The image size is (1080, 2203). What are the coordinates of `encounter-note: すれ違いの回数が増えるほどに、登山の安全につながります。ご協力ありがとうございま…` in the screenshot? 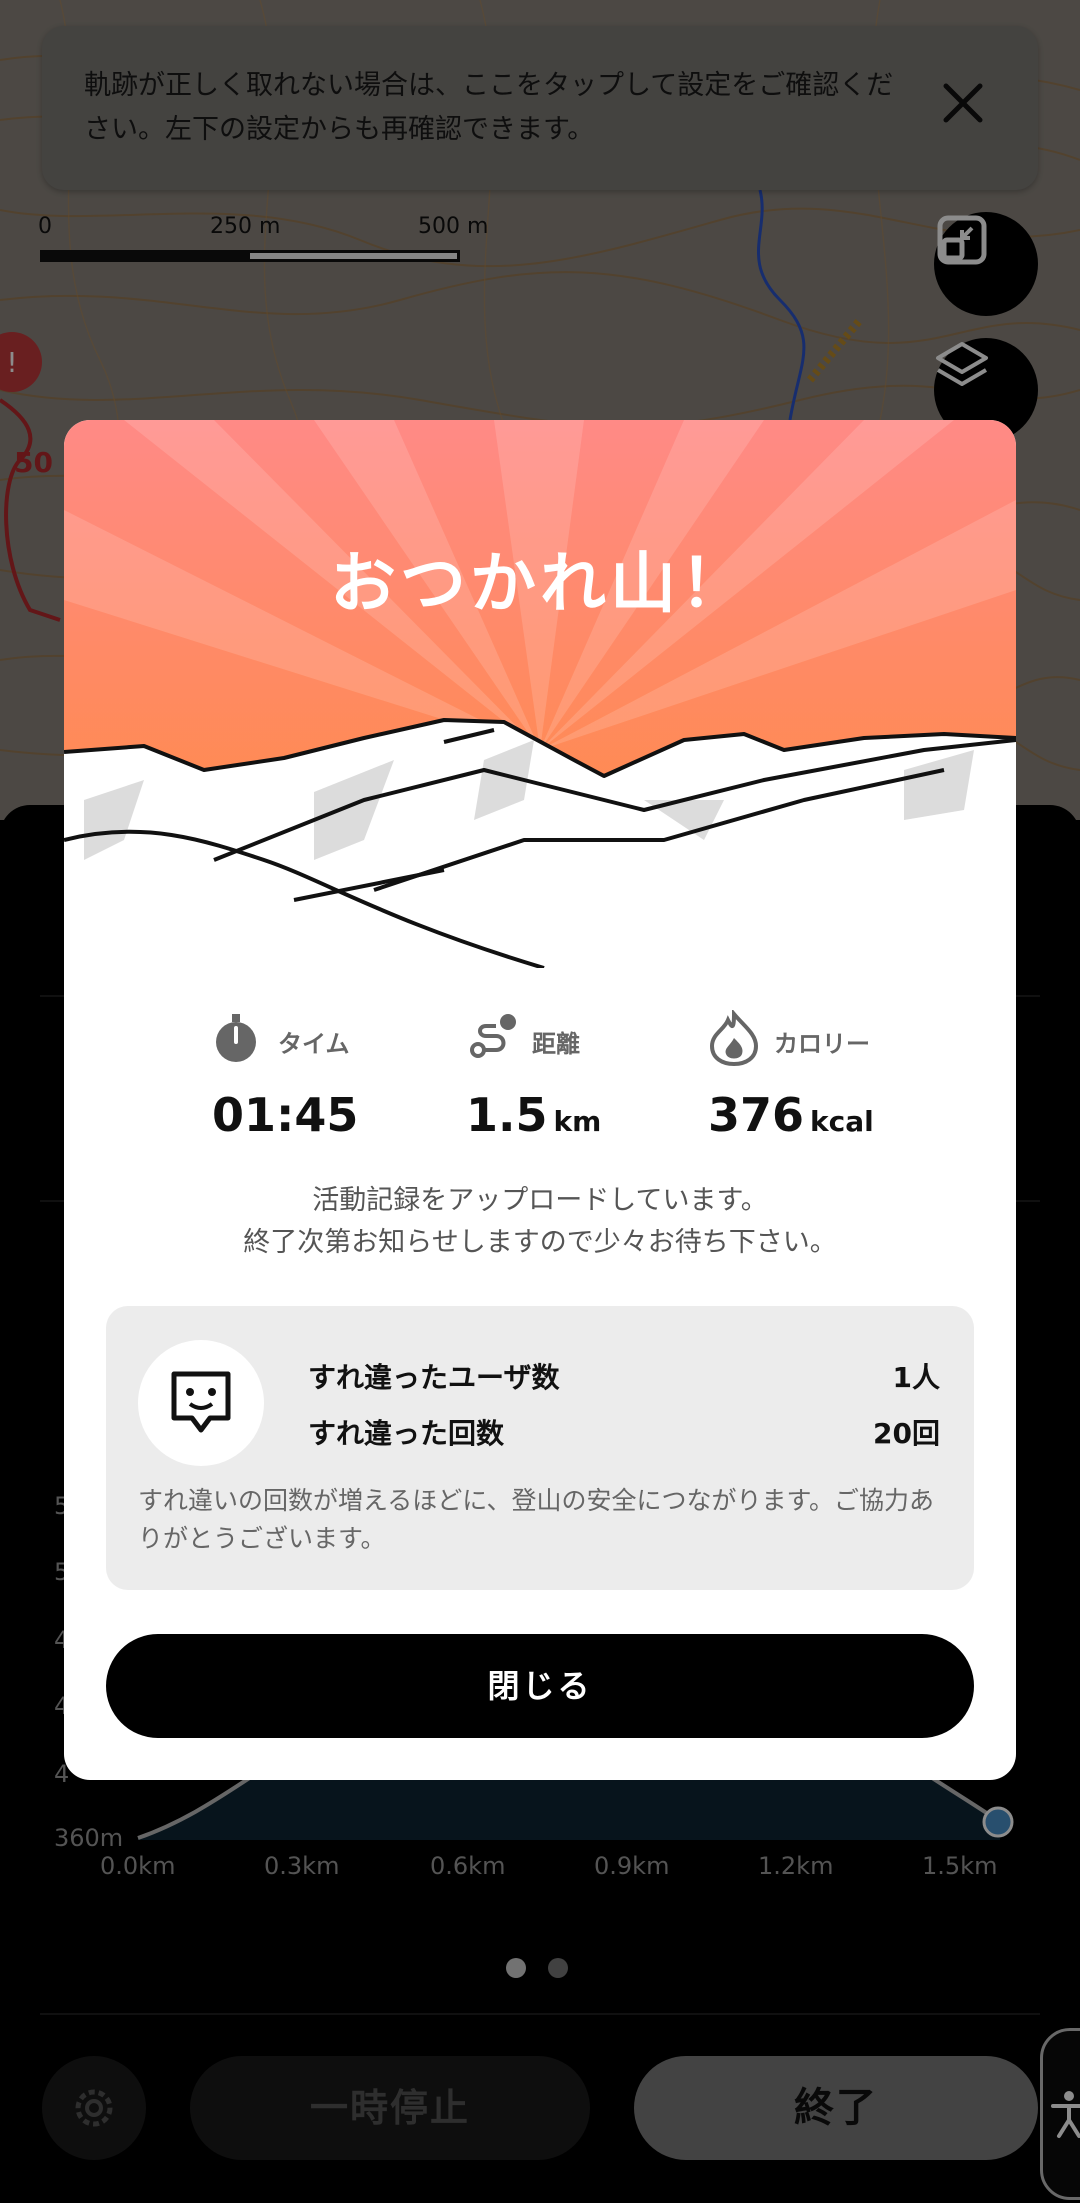 It's located at (536, 1519).